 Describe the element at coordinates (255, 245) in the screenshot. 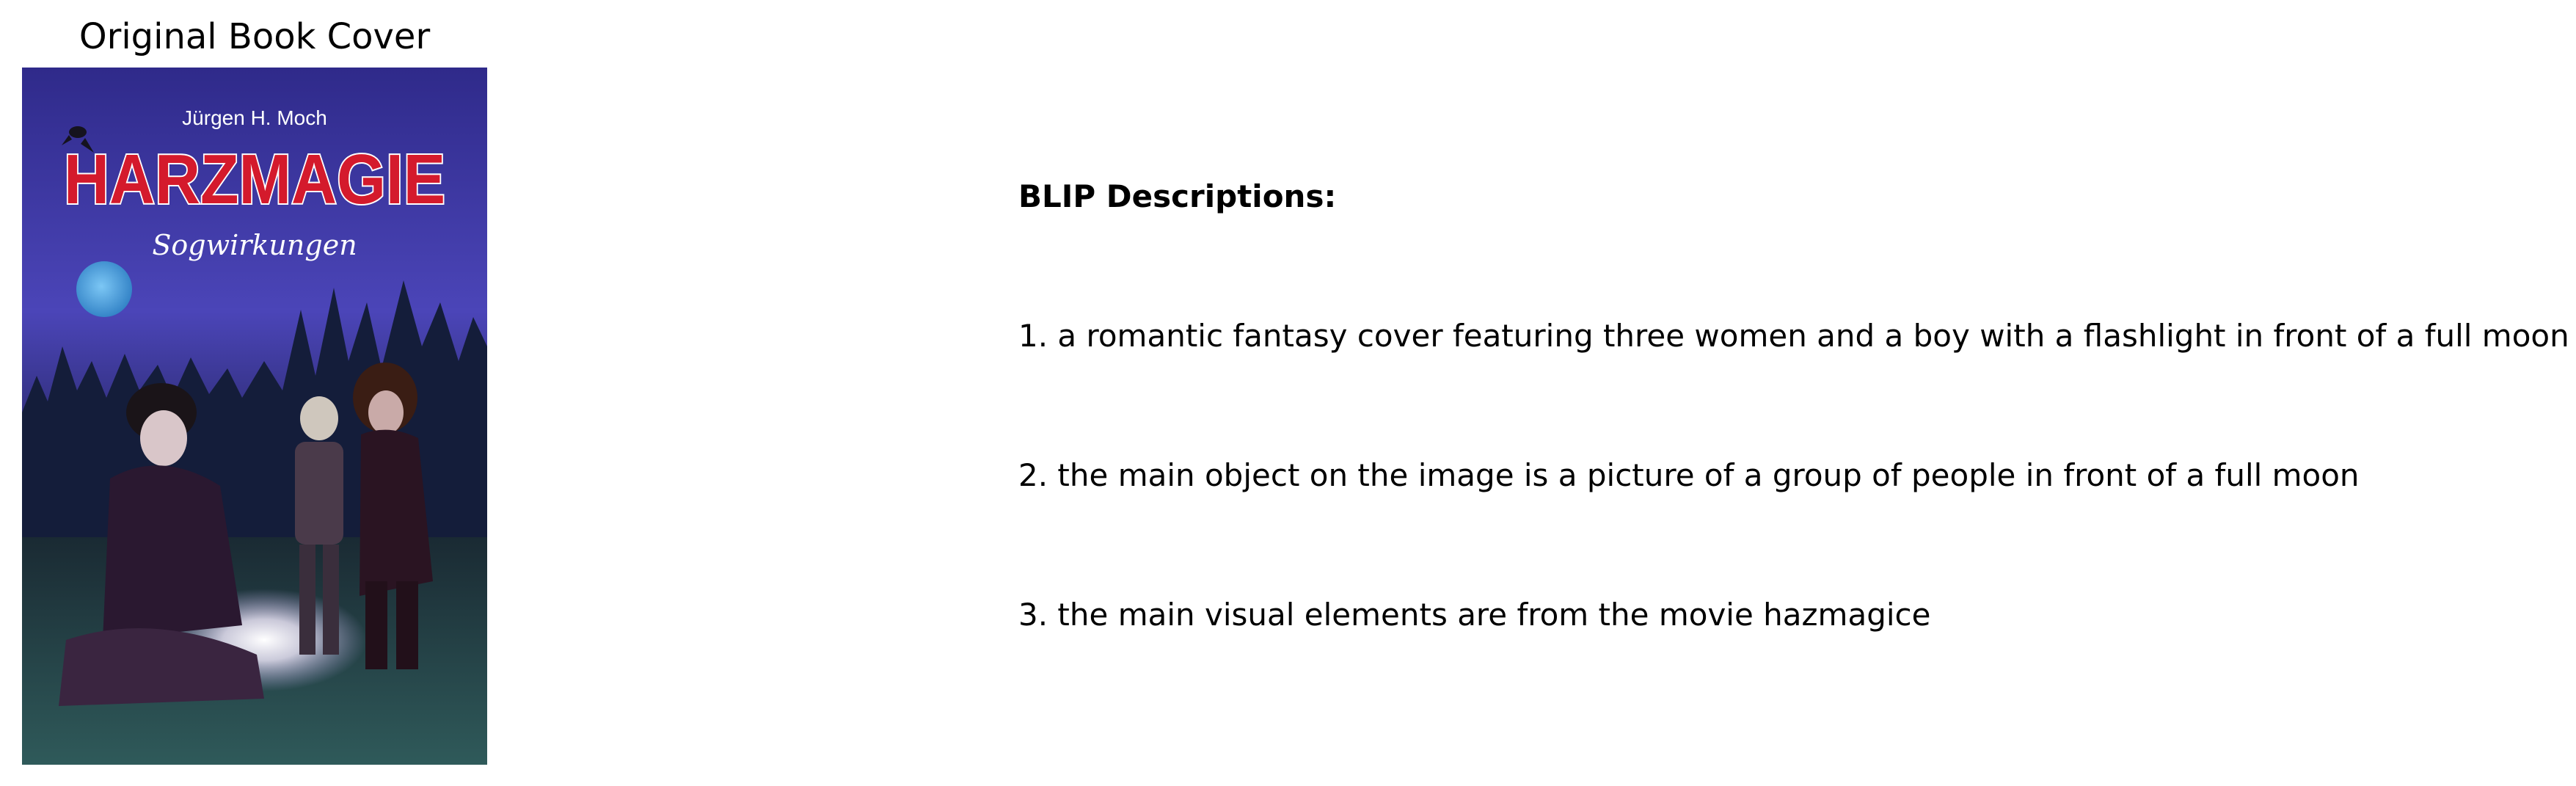

I see `cover-subtitle: Sogwirkungen` at that location.